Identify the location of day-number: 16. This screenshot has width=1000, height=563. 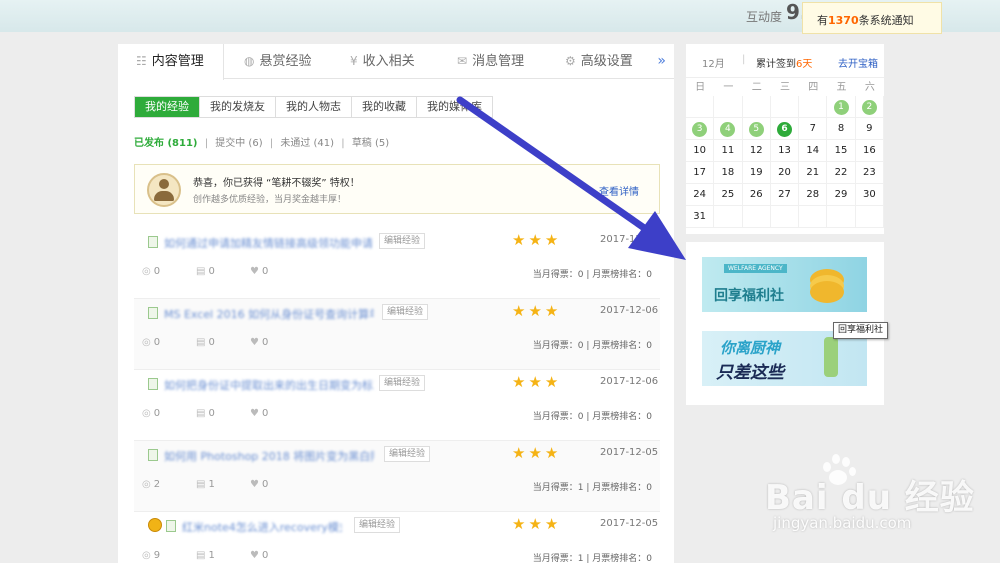
(869, 150).